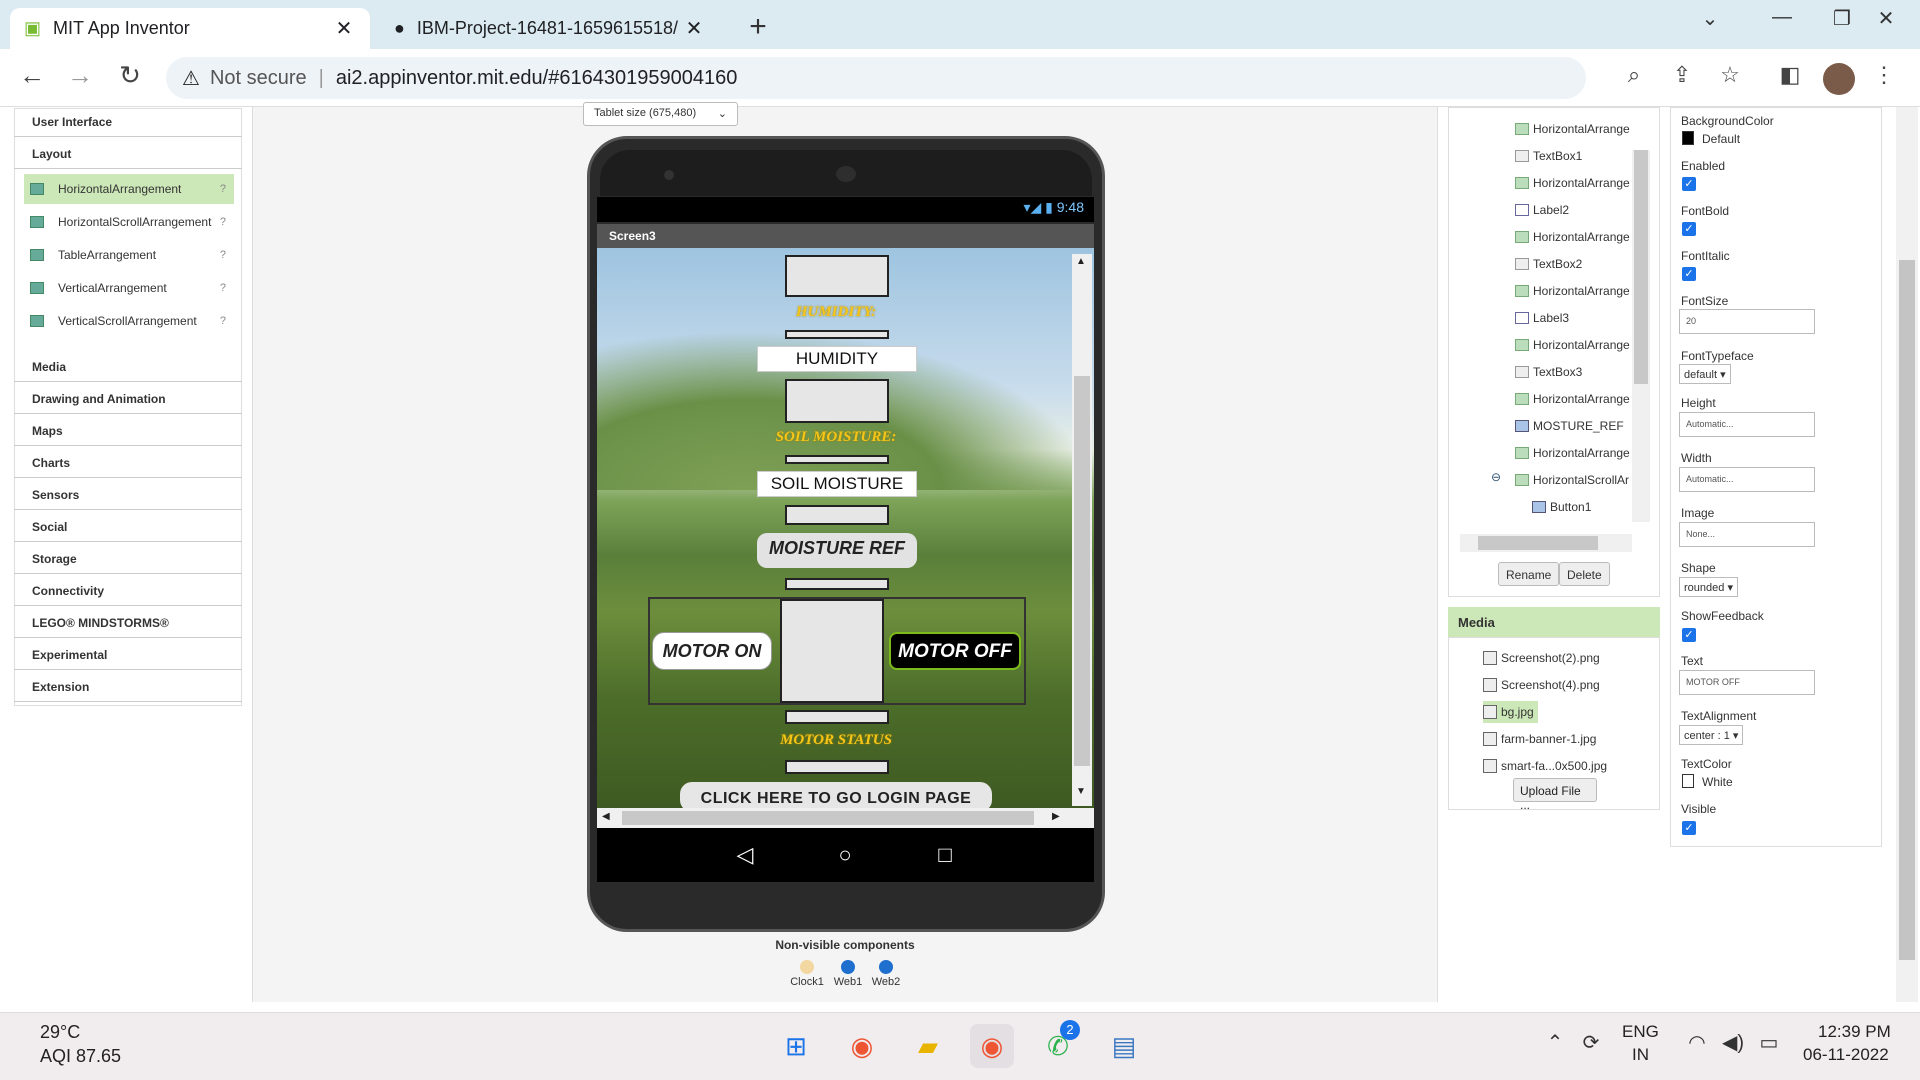 The height and width of the screenshot is (1080, 1920). I want to click on side-panel-icon: ◧, so click(1790, 75).